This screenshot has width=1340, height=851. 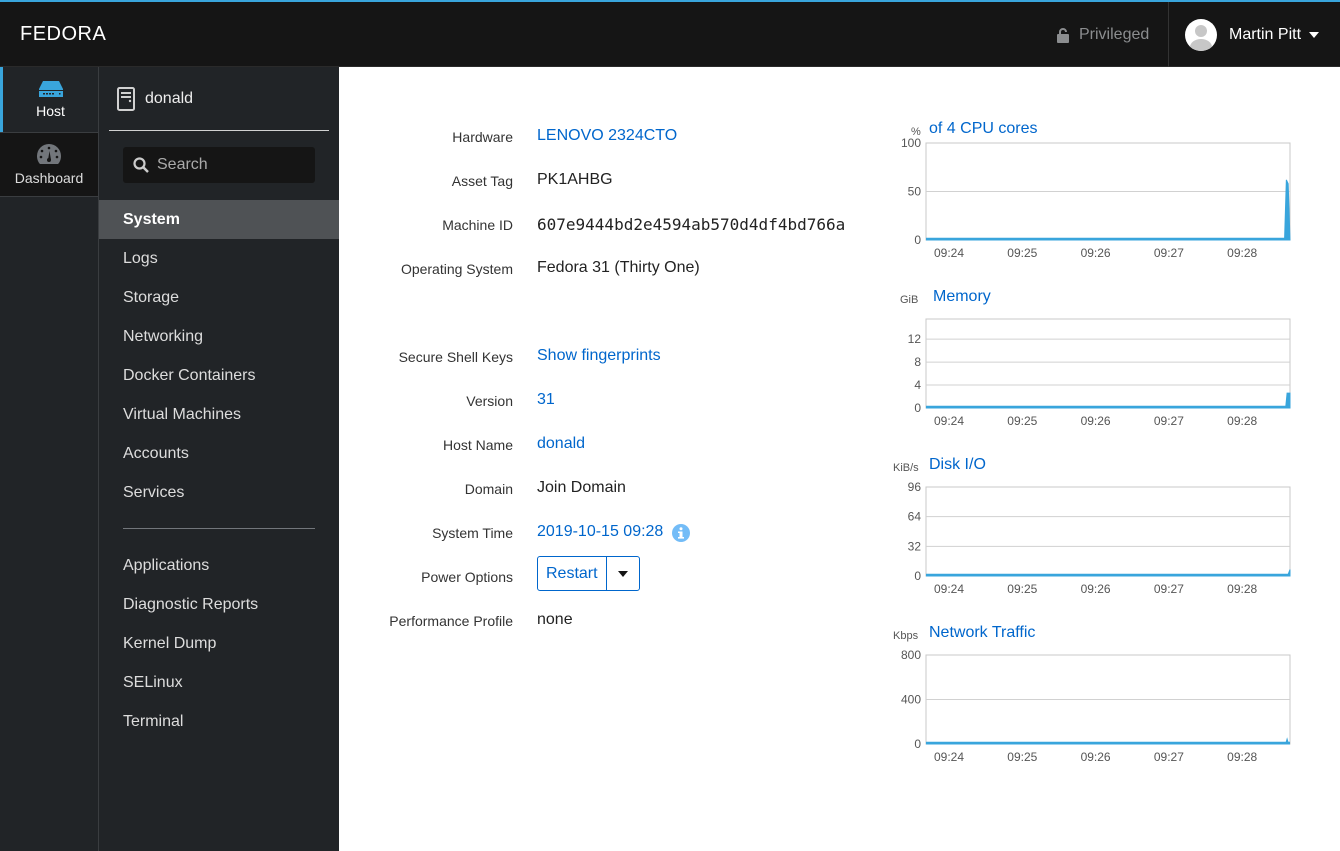 I want to click on nav-applications: Applications, so click(x=219, y=565).